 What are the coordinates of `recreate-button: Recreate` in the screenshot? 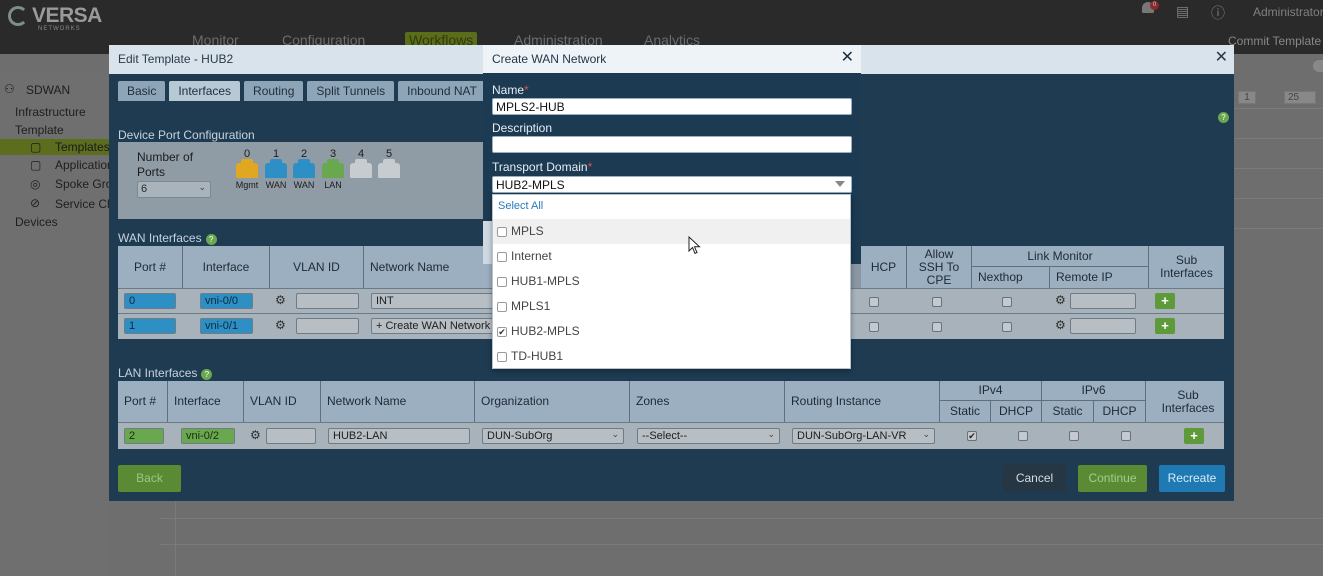 It's located at (1192, 478).